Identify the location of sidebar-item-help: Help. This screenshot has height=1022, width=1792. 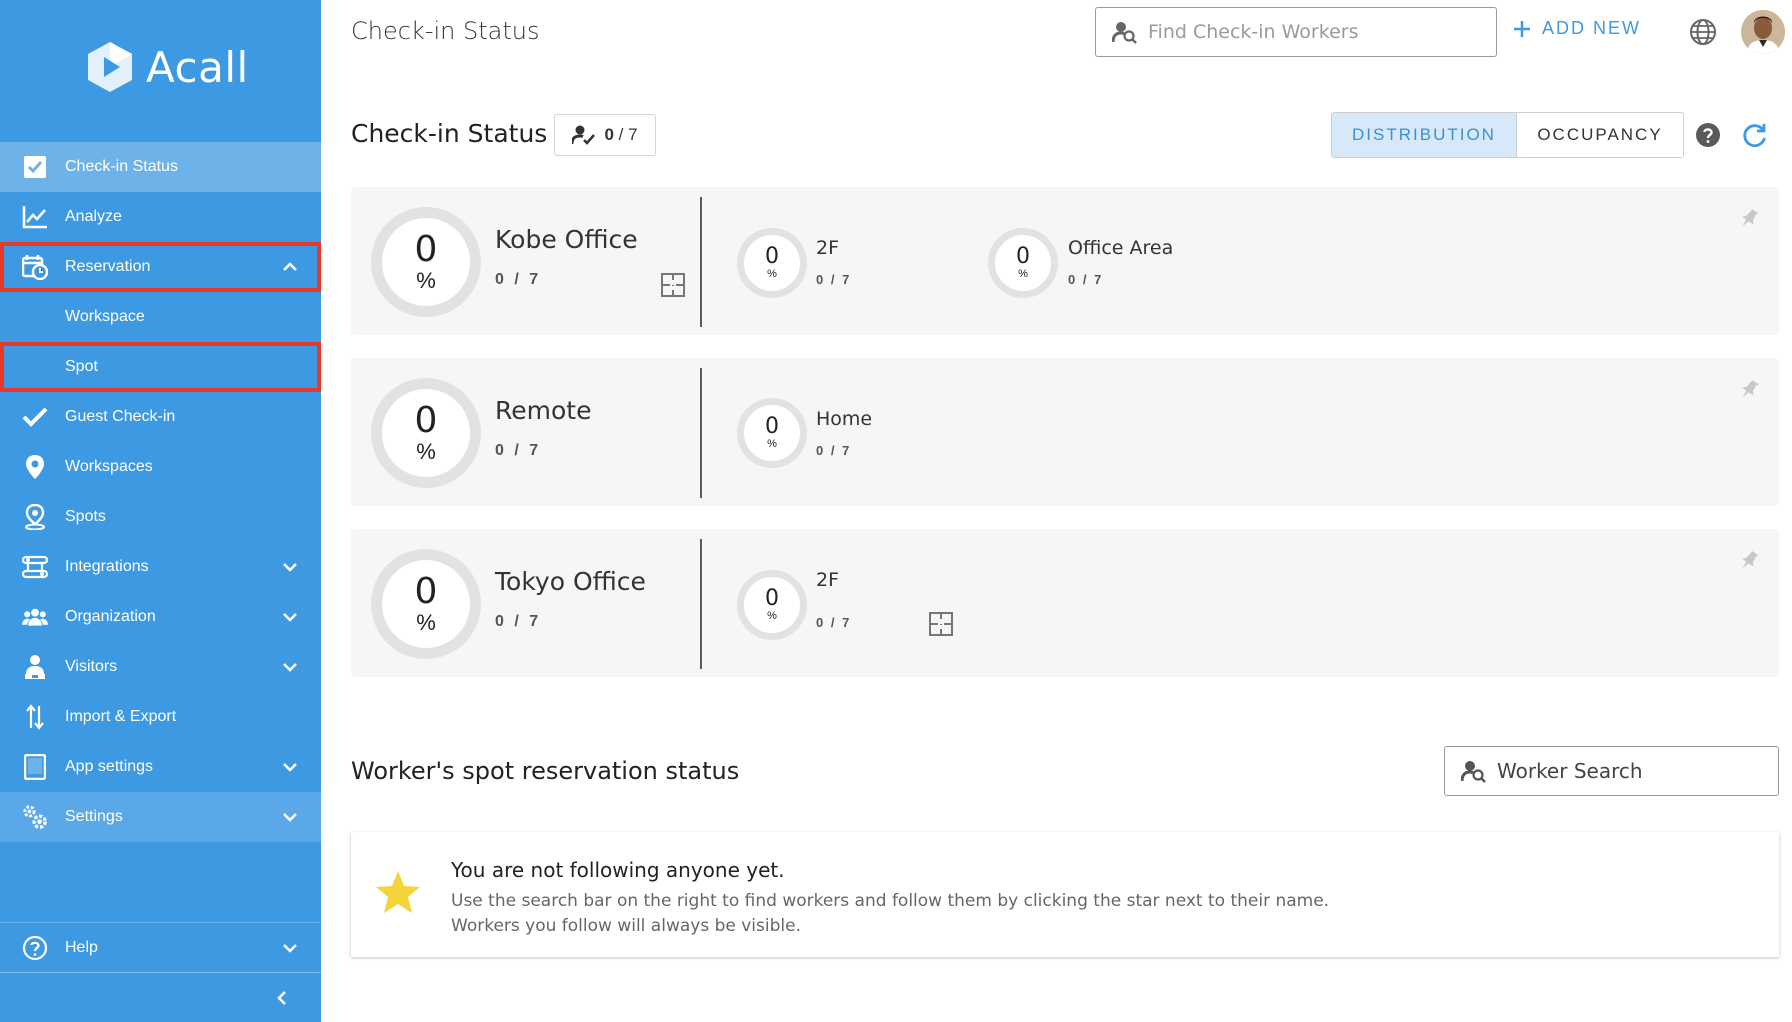
(160, 947).